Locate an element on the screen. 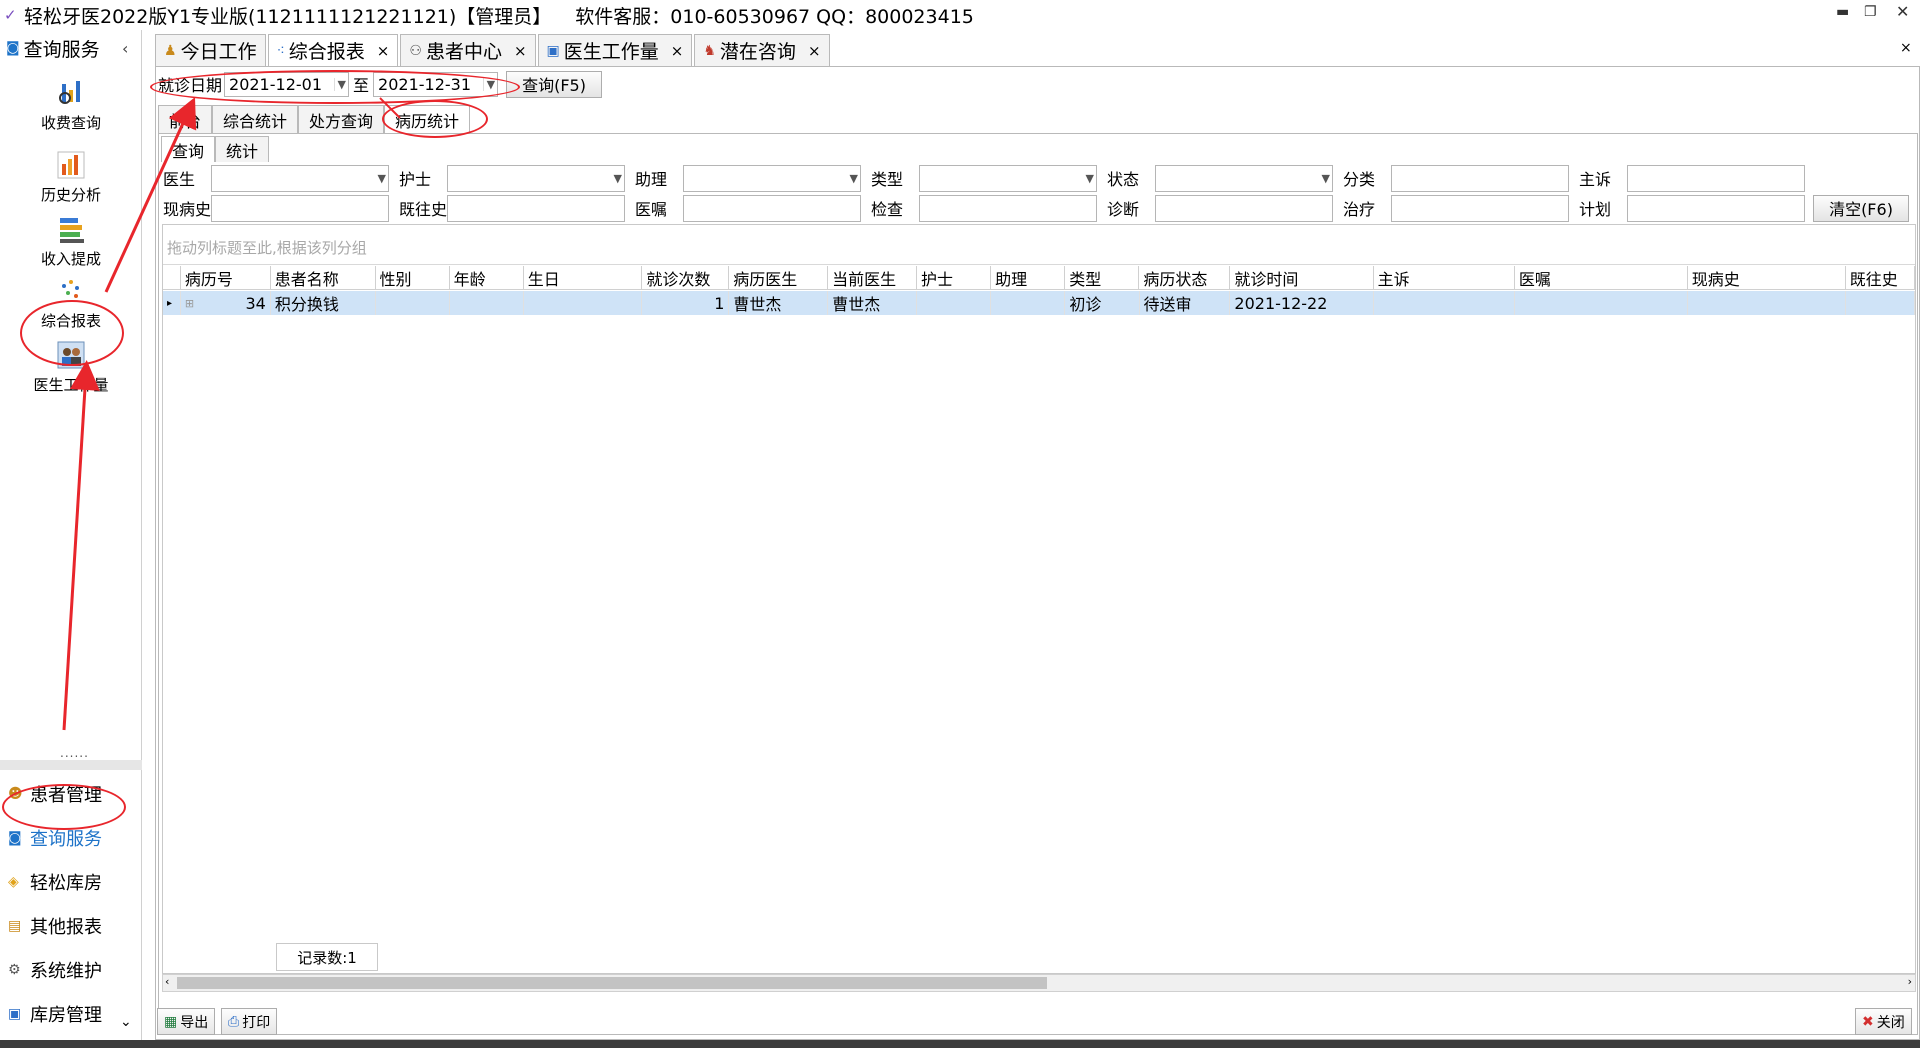 The width and height of the screenshot is (1920, 1048). column-header: 现病史 is located at coordinates (1767, 278).